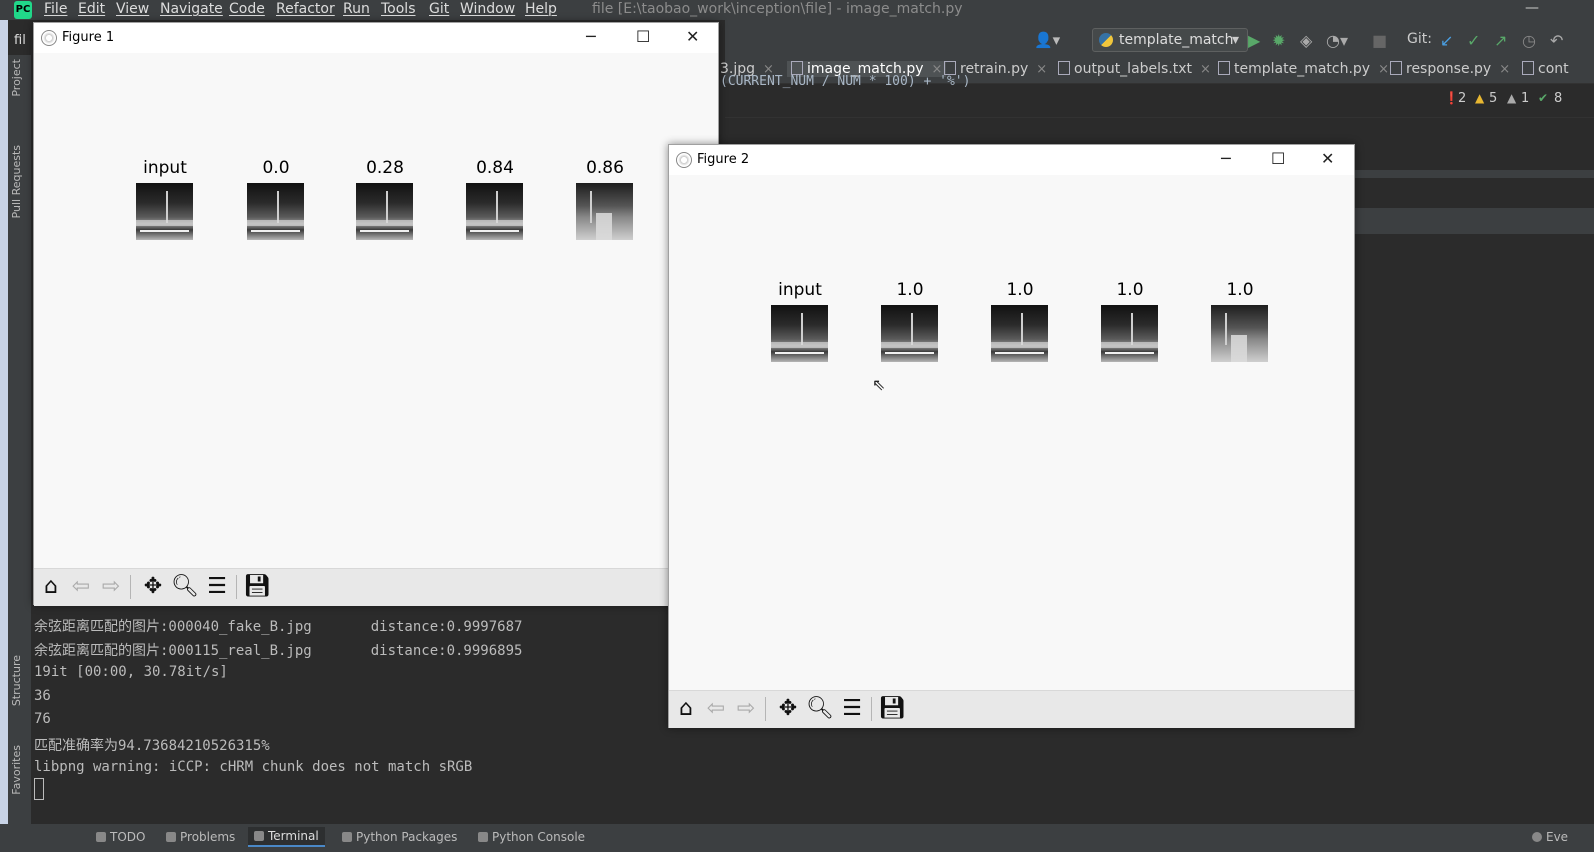 The width and height of the screenshot is (1594, 852). What do you see at coordinates (1545, 69) in the screenshot?
I see `tab-cont: cont` at bounding box center [1545, 69].